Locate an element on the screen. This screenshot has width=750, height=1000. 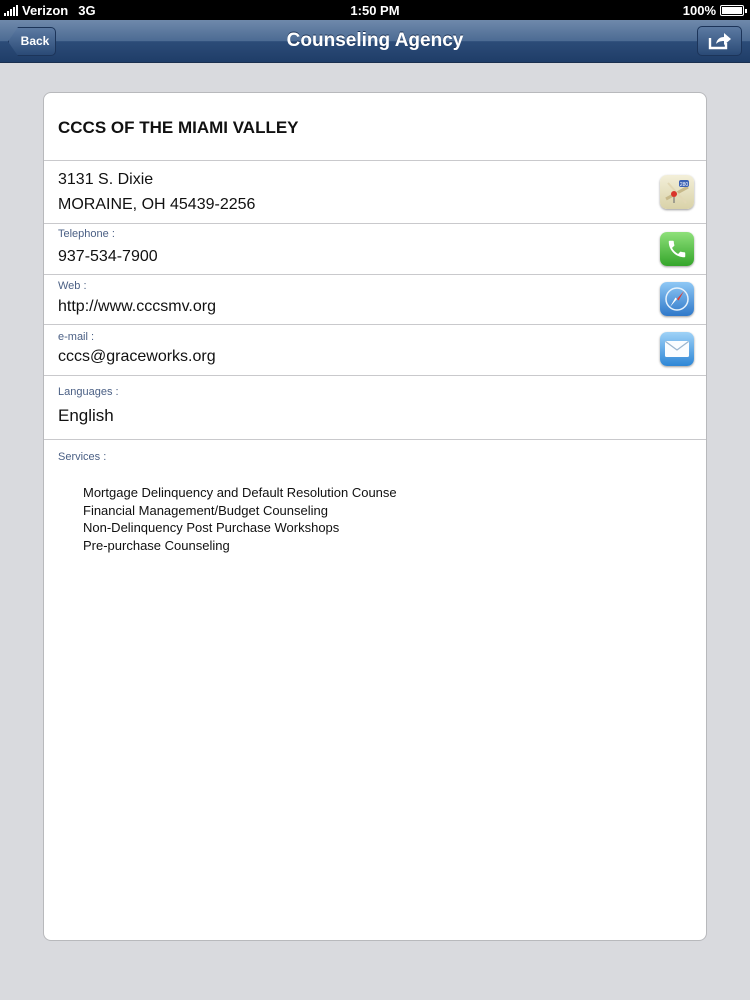
share-button is located at coordinates (719, 41).